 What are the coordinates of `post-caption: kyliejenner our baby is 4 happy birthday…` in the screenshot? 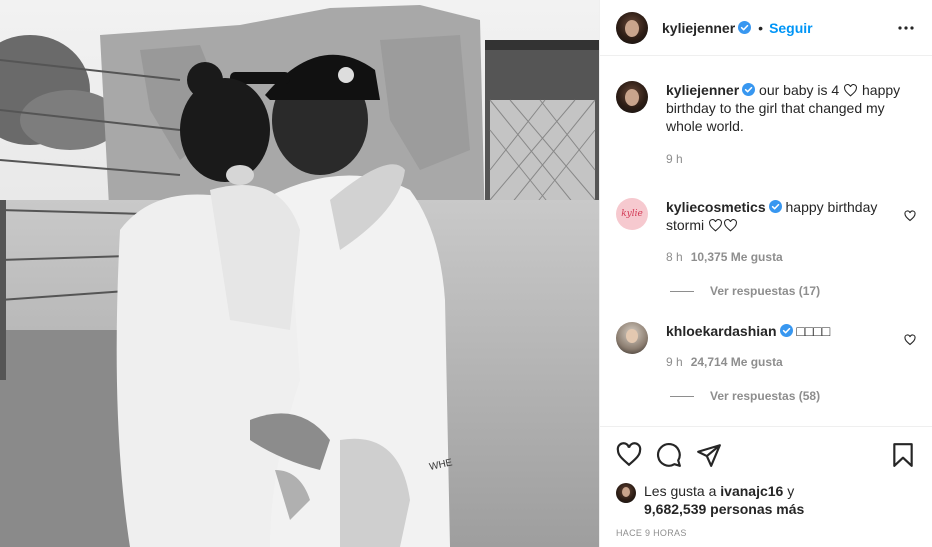 It's located at (766, 124).